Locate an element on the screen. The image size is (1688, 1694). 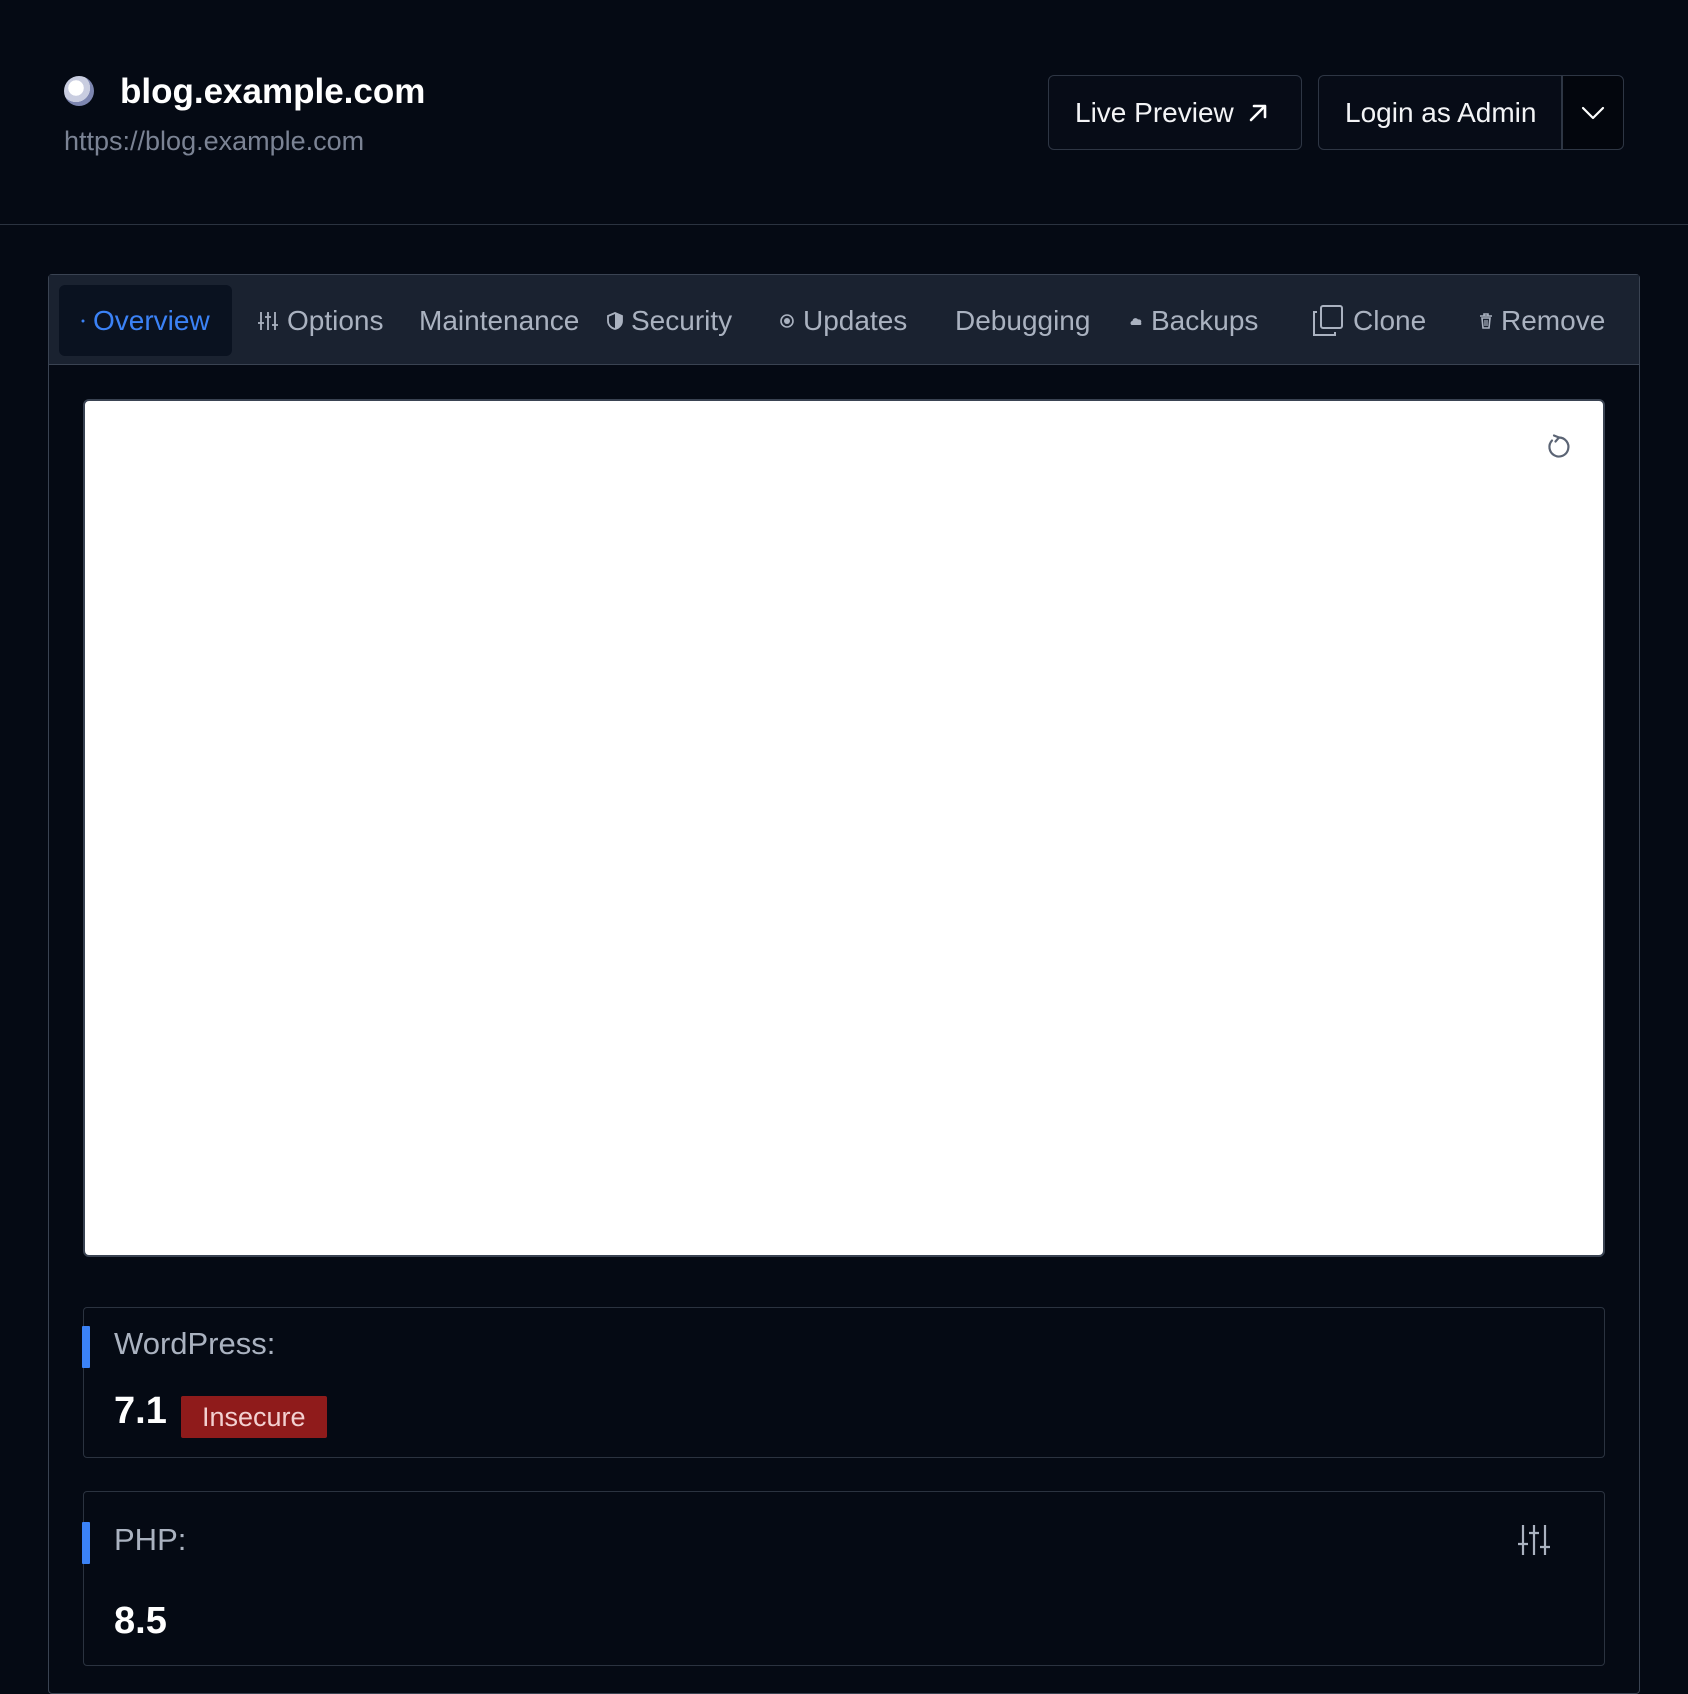
tab-overview: Overview is located at coordinates (145, 320).